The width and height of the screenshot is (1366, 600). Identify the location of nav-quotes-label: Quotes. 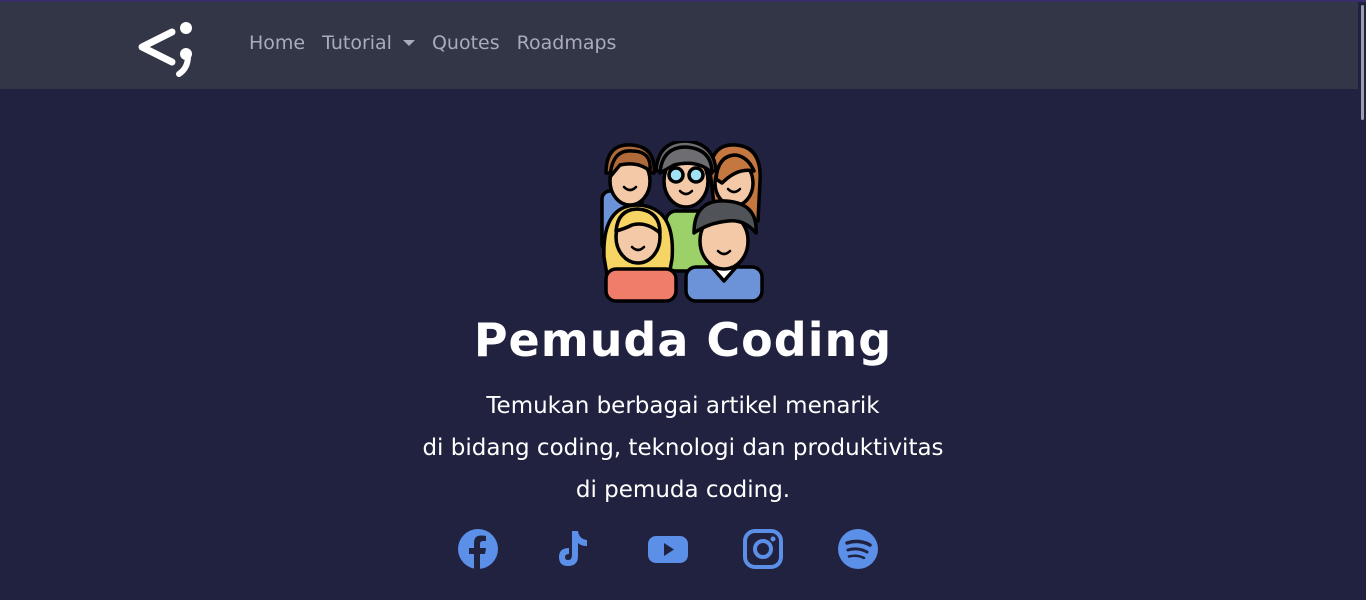
(465, 43).